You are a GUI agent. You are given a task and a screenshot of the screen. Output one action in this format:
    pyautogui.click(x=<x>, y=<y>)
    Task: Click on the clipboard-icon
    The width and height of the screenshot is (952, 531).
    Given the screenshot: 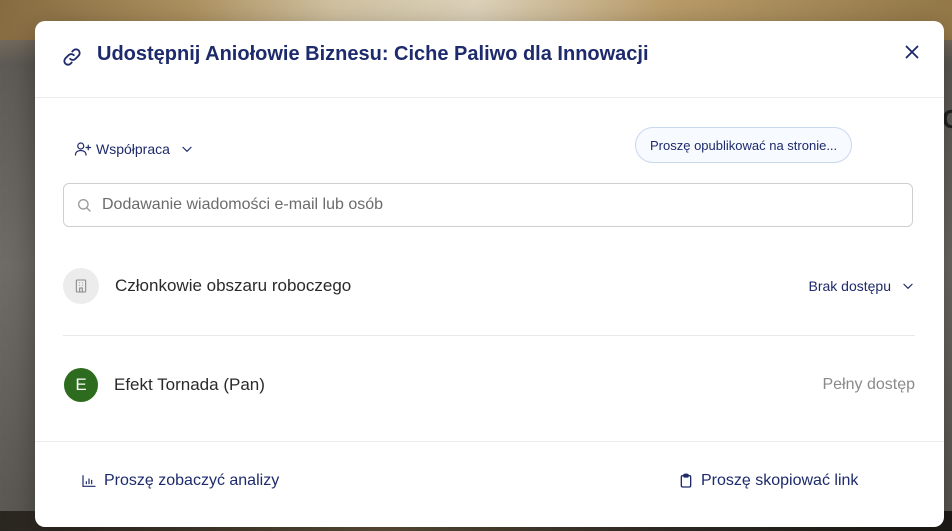 What is the action you would take?
    pyautogui.click(x=686, y=481)
    